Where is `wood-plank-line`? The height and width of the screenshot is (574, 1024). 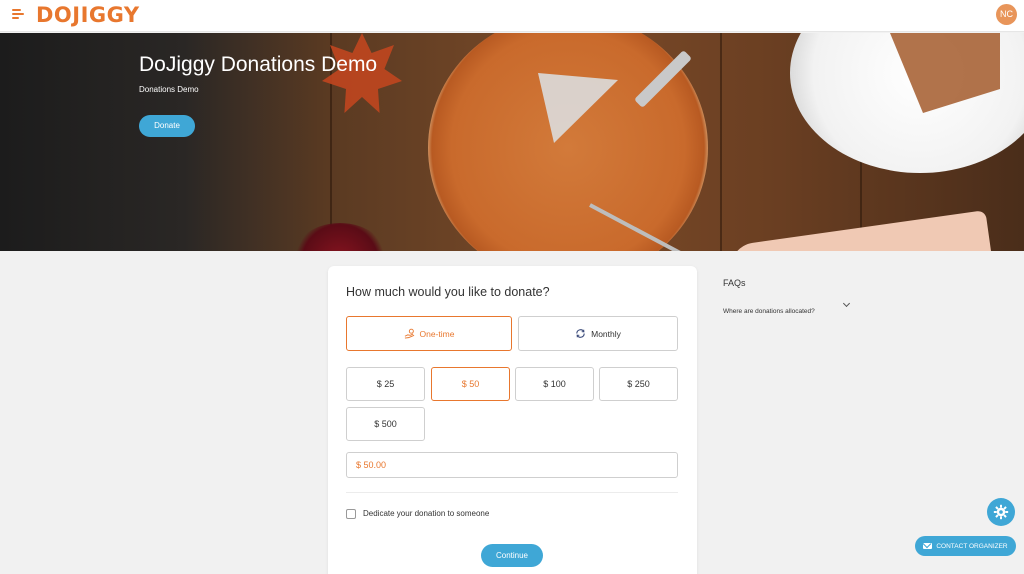
wood-plank-line is located at coordinates (721, 142).